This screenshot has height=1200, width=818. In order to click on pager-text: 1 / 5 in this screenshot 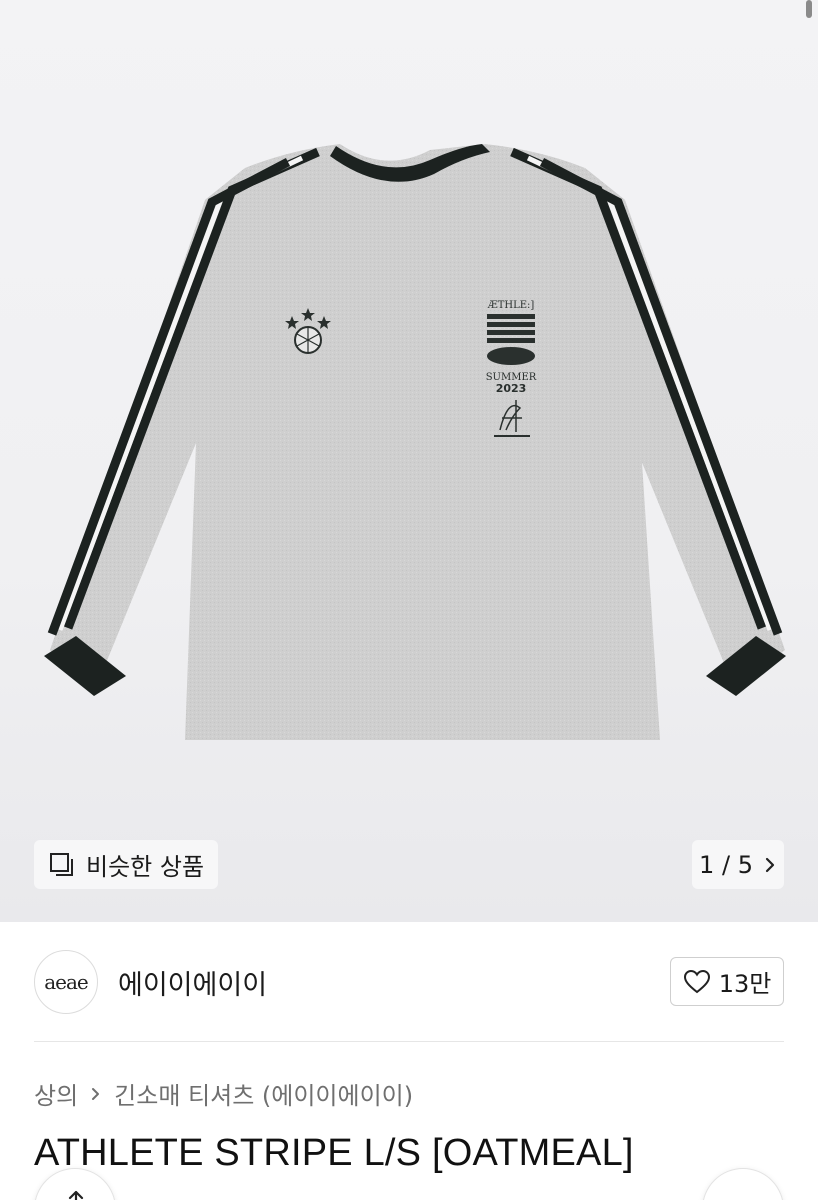, I will do `click(726, 865)`.